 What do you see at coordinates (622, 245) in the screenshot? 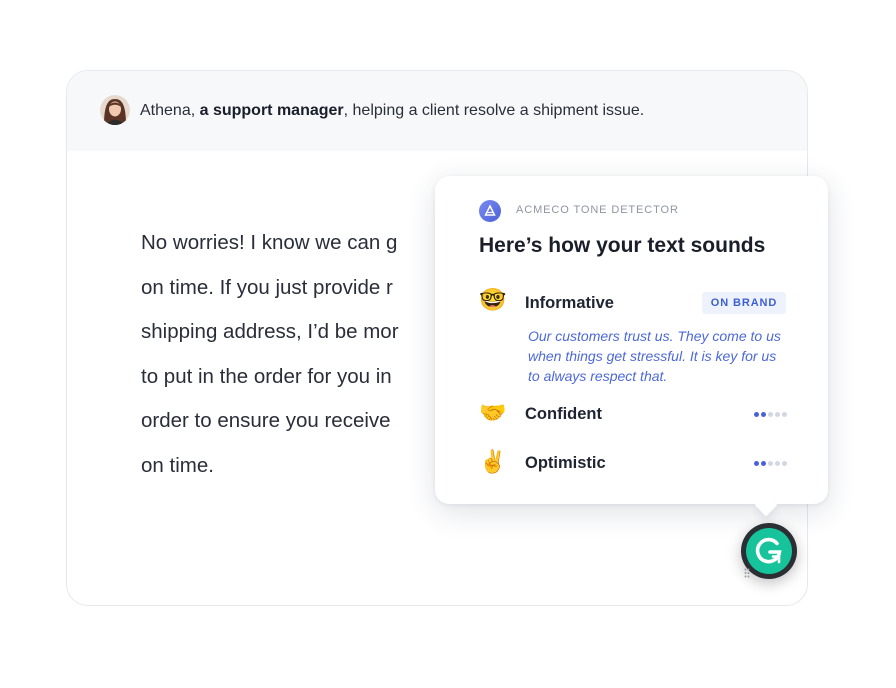
I see `panel-title: Here’s how your text sounds` at bounding box center [622, 245].